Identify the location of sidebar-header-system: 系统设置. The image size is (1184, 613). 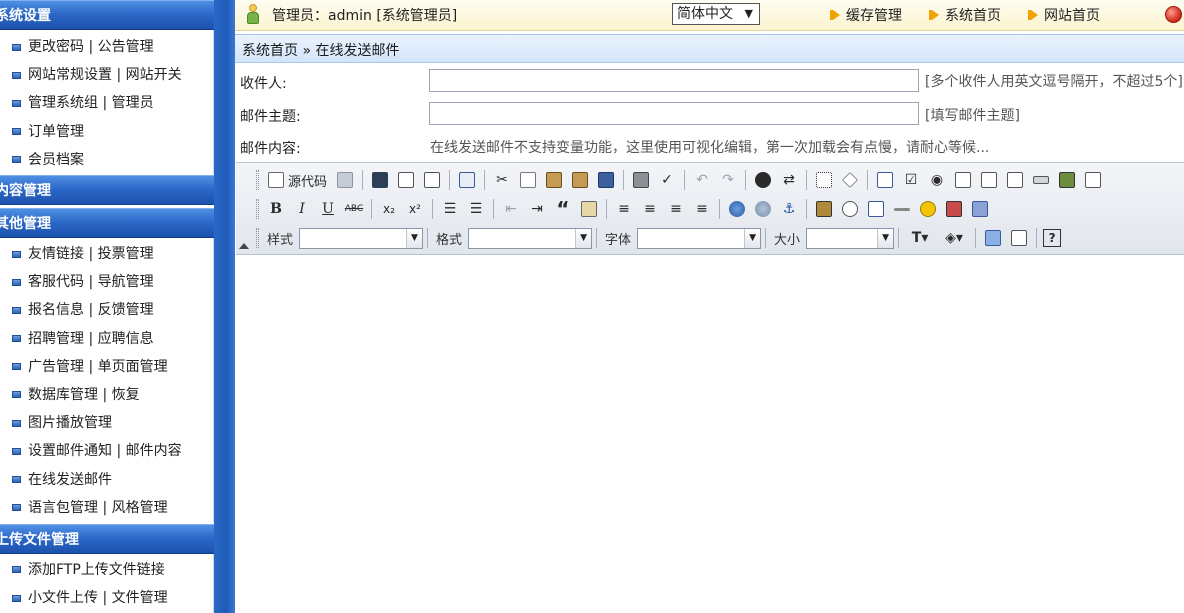
(107, 15).